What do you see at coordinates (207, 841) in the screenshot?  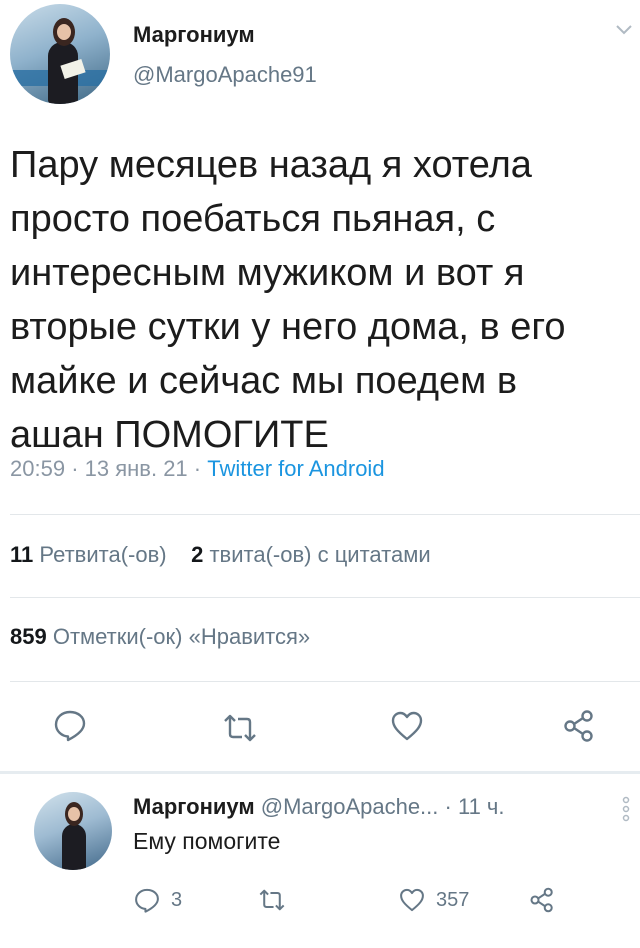 I see `reply-text: Ему помогите` at bounding box center [207, 841].